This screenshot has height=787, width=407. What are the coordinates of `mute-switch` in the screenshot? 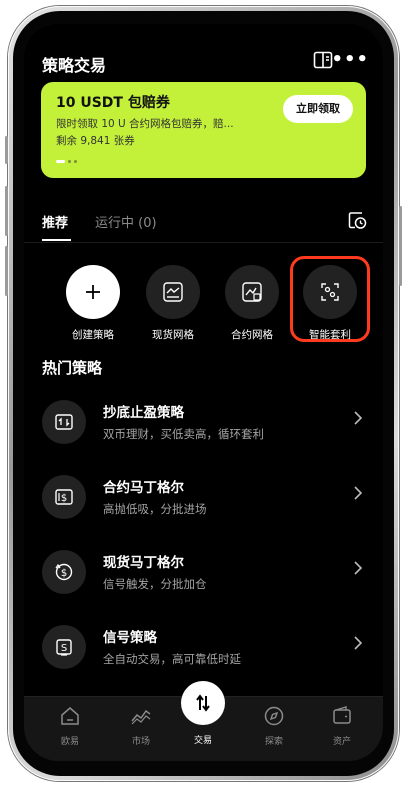 It's located at (6, 150).